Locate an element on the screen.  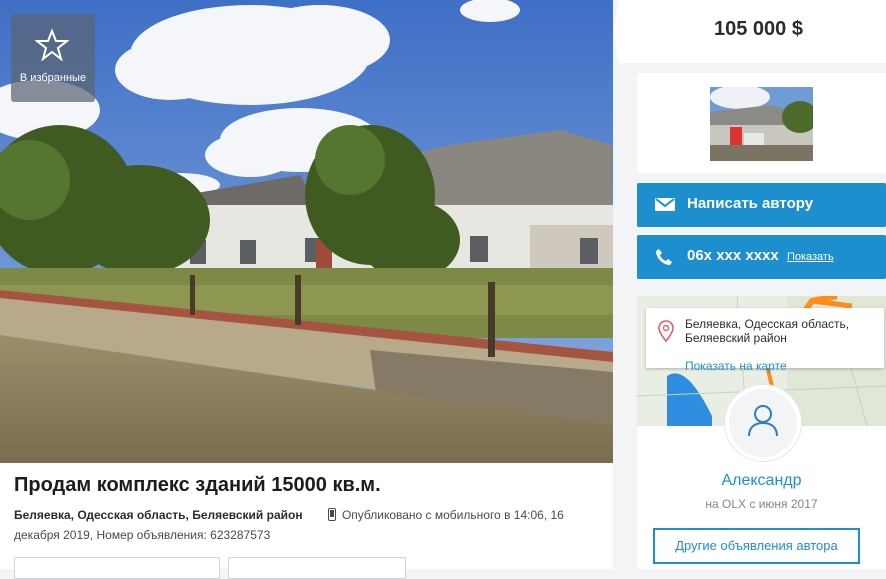
price-notch is located at coordinates (623, 31).